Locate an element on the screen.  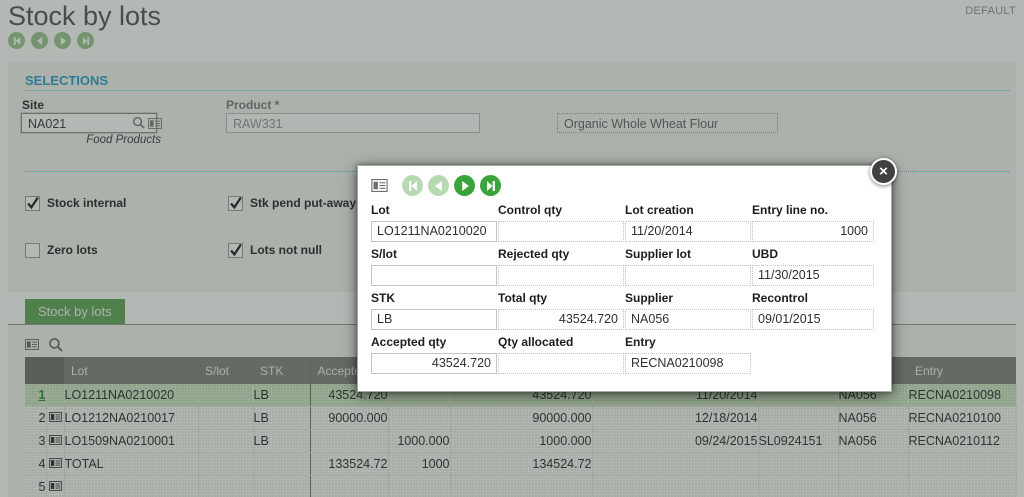
field-supplier-lot: Supplier lot is located at coordinates (688, 266).